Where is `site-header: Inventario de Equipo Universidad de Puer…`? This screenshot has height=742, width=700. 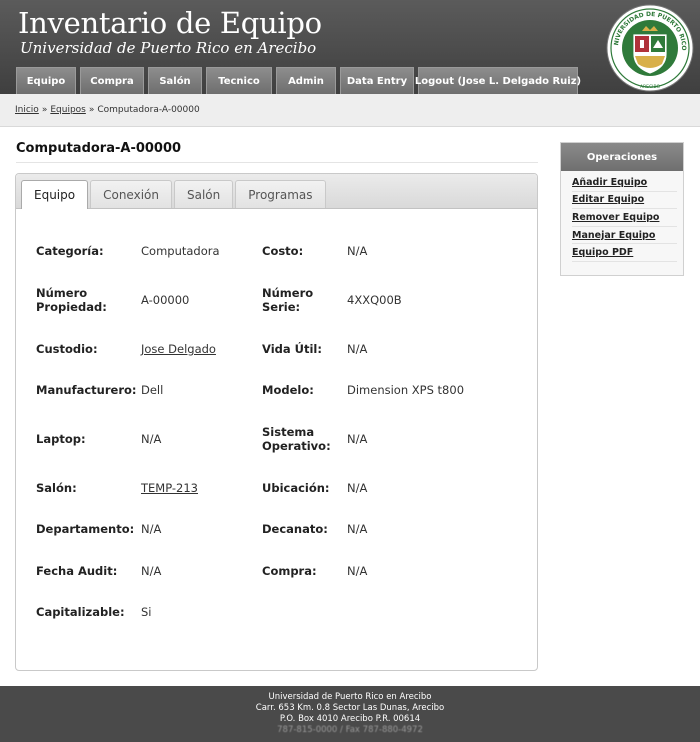 site-header: Inventario de Equipo Universidad de Puer… is located at coordinates (350, 47).